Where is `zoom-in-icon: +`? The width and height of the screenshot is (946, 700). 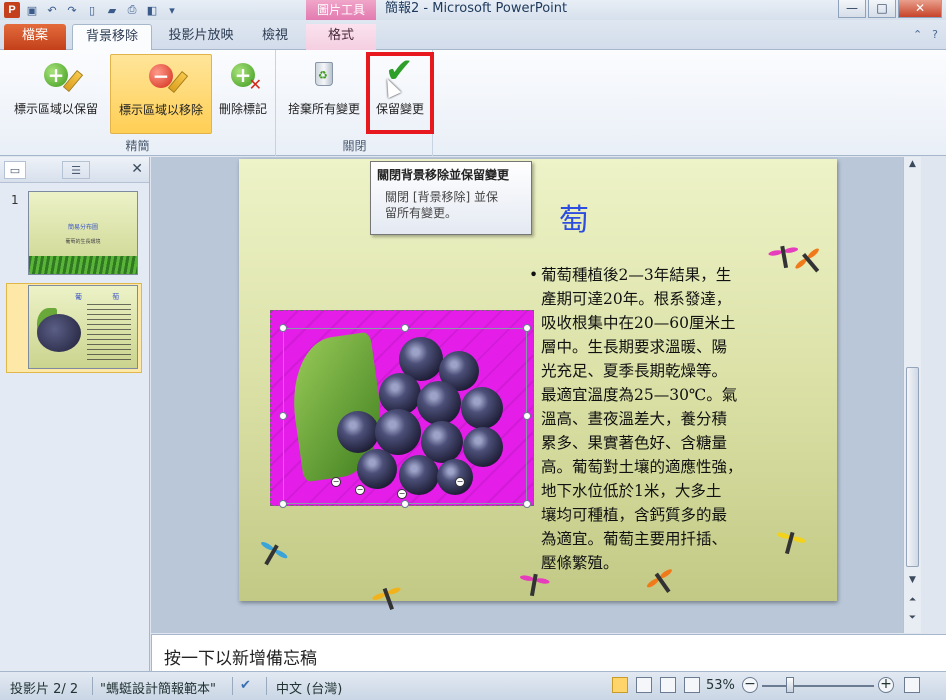 zoom-in-icon: + is located at coordinates (886, 685).